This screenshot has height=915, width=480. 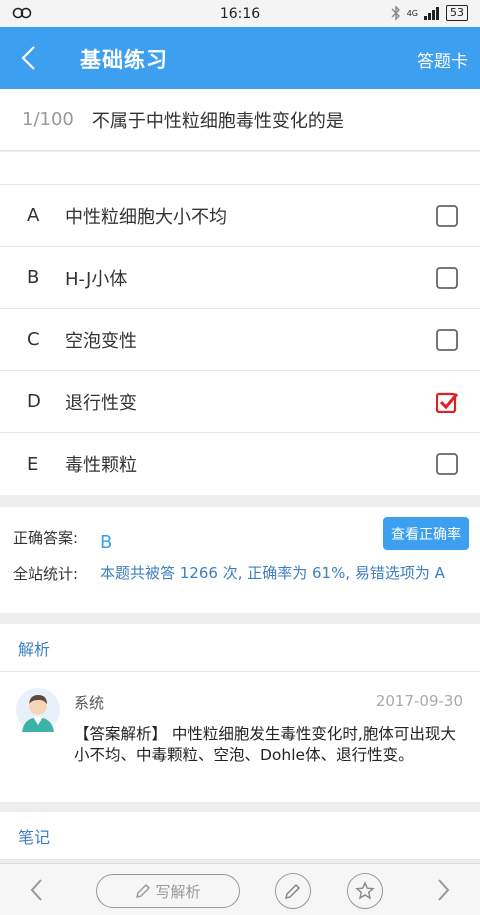 What do you see at coordinates (240, 836) in the screenshot?
I see `notes-heading: 笔记` at bounding box center [240, 836].